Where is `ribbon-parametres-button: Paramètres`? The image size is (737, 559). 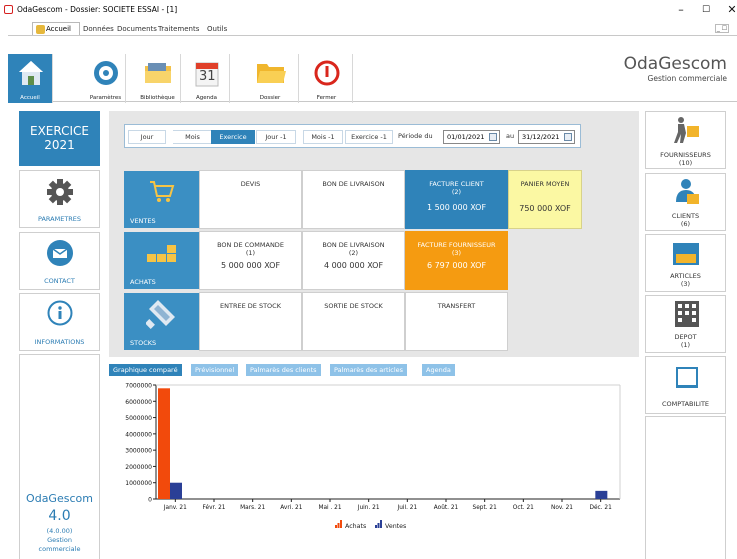 ribbon-parametres-button: Paramètres is located at coordinates (106, 78).